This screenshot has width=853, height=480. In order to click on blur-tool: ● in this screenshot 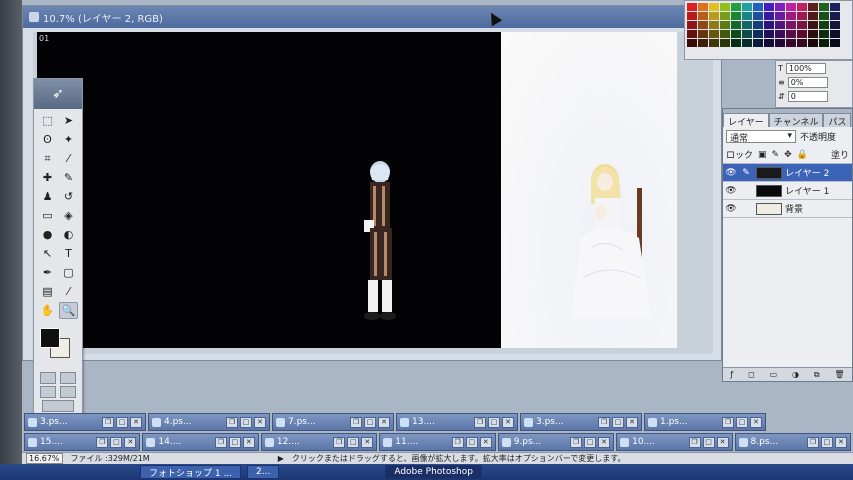, I will do `click(47, 234)`.